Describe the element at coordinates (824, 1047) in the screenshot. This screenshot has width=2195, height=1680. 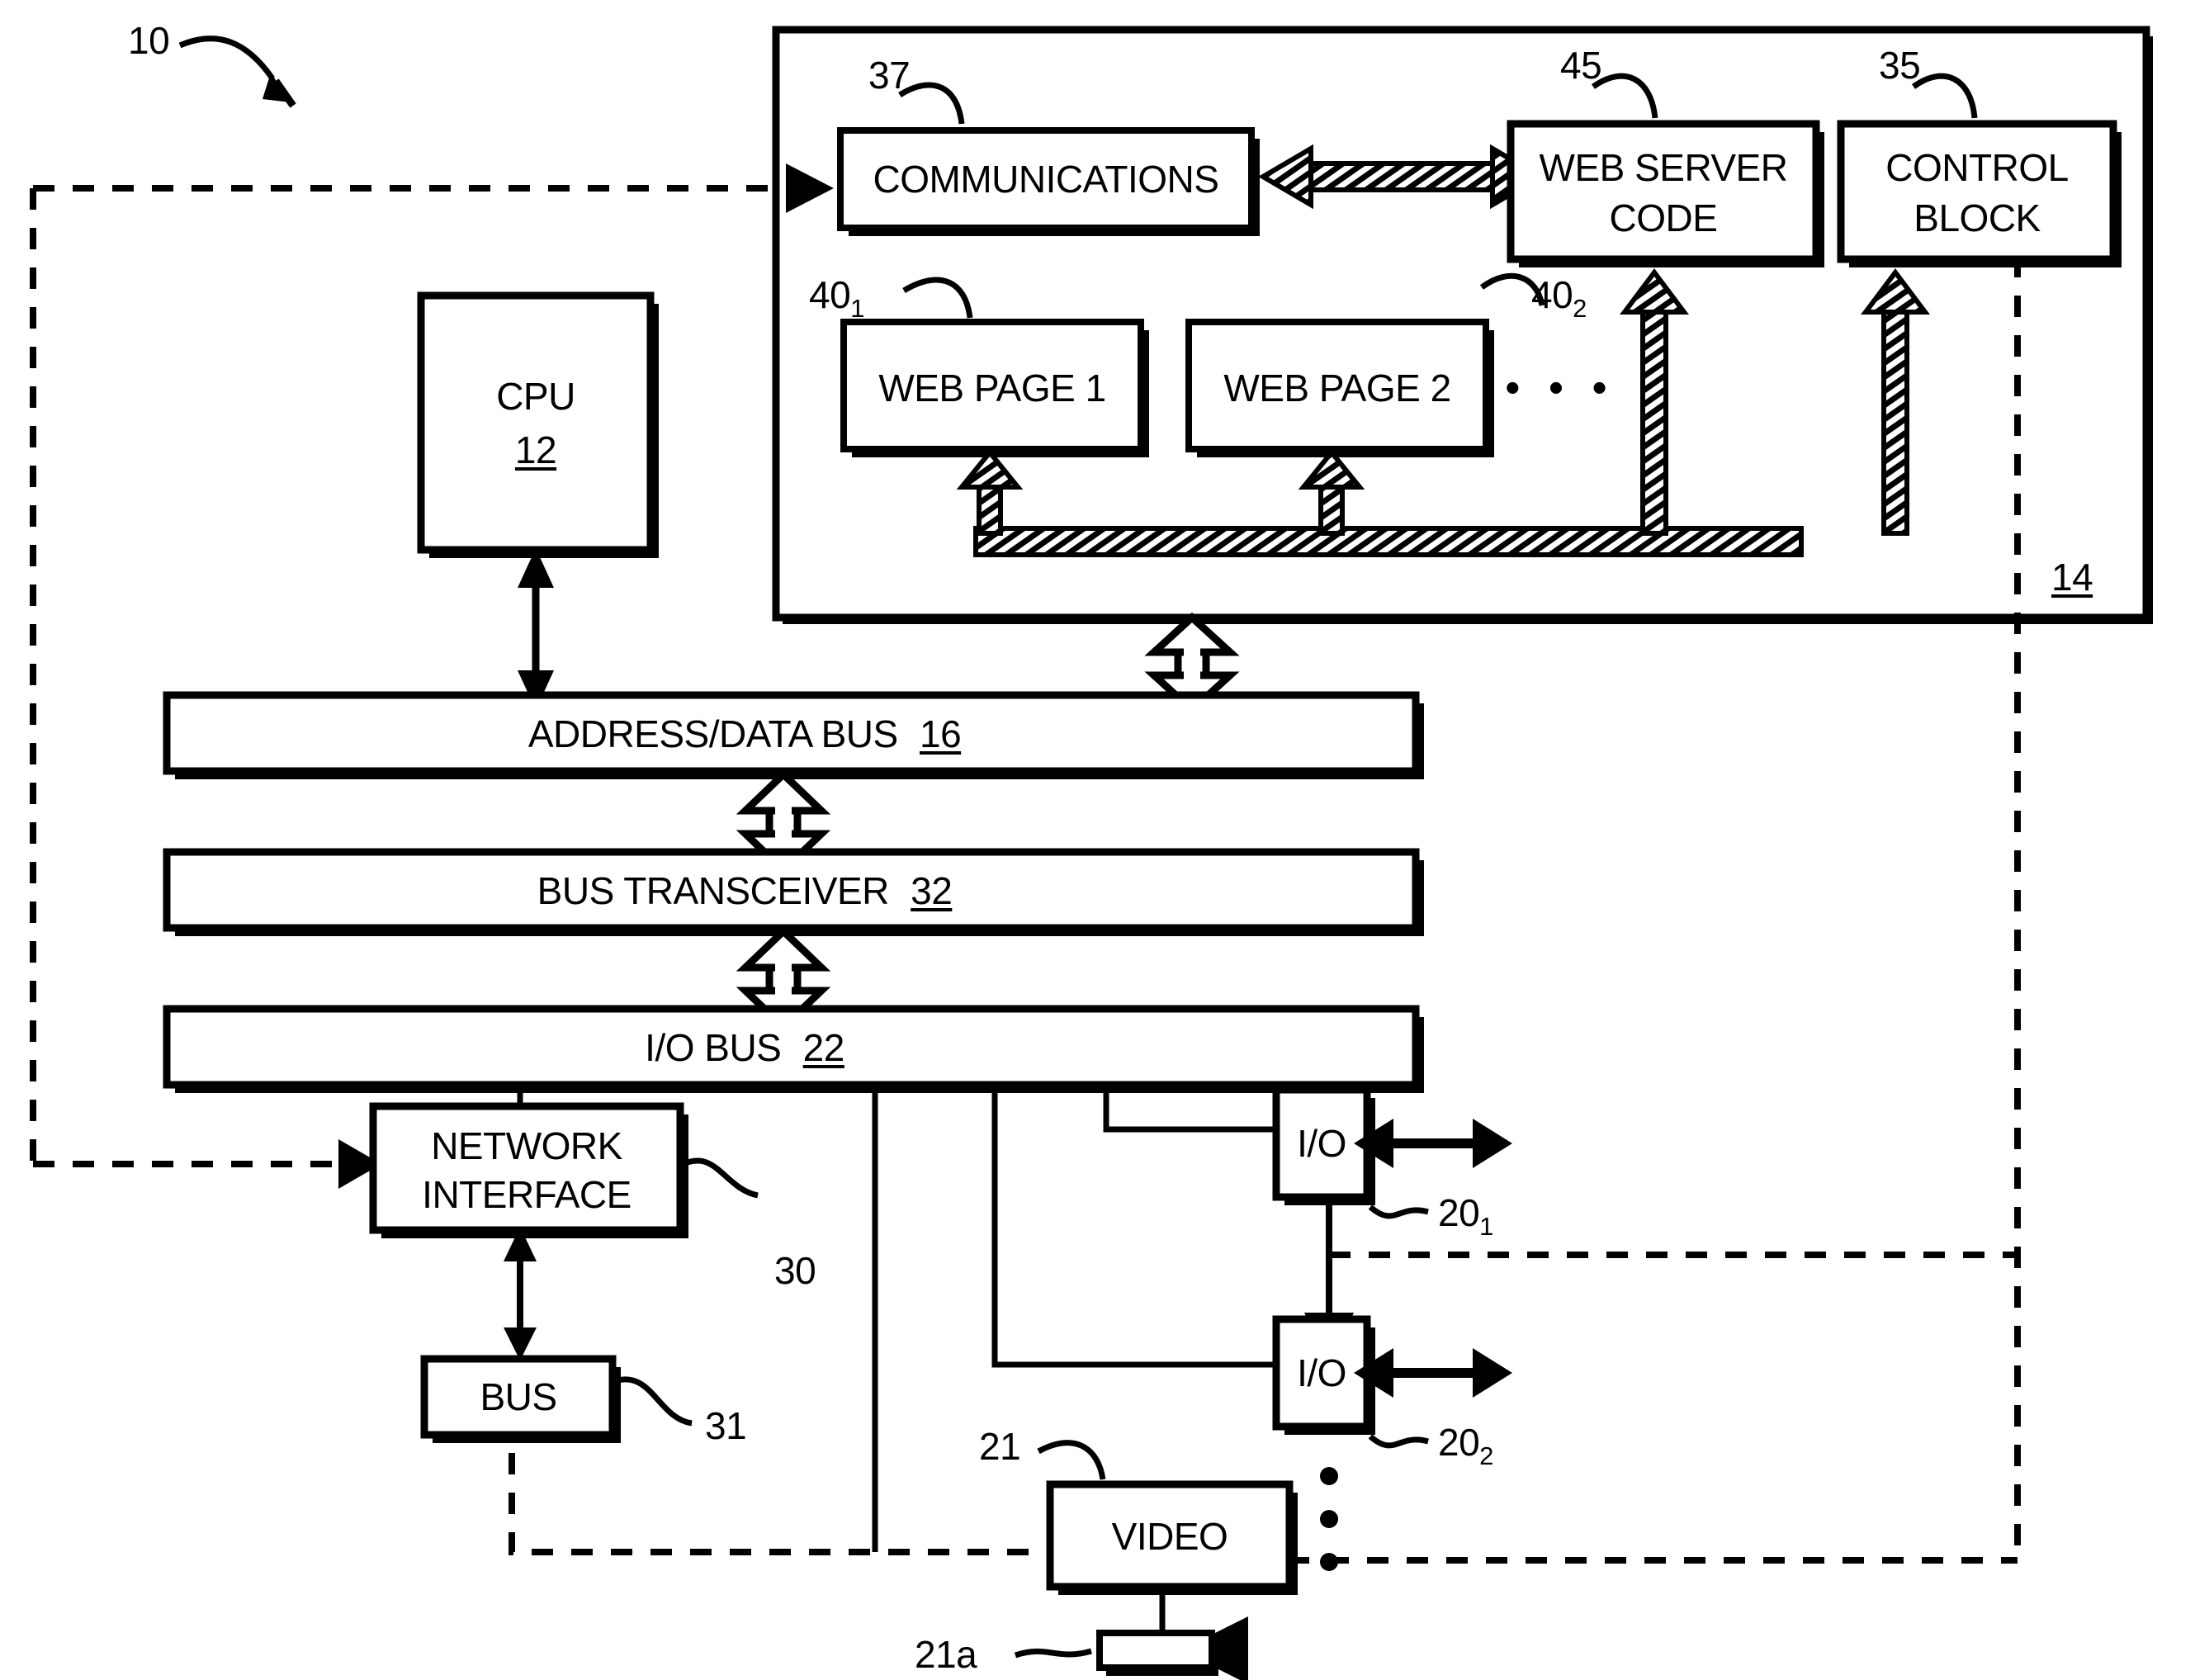
I see `io-bus-ref: 22` at that location.